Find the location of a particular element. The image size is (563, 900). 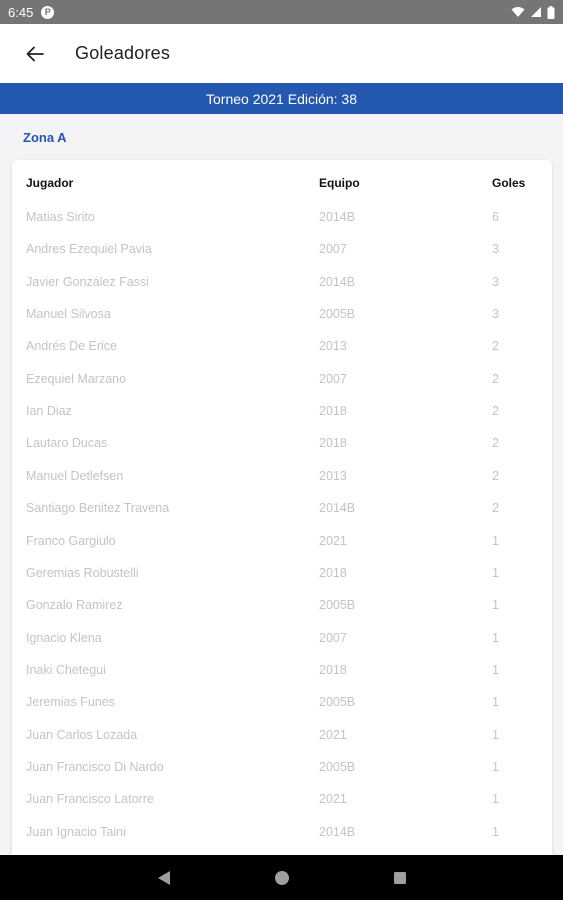

table-row: Andres Ezequiel Pavia 2007 3 is located at coordinates (282, 250).